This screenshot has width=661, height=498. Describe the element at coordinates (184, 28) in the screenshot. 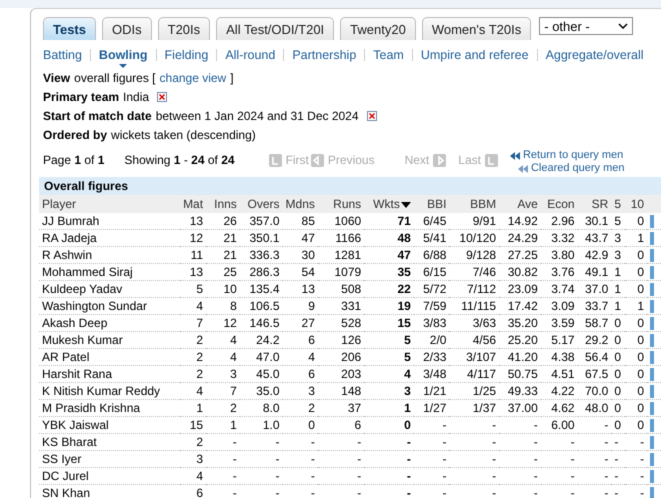

I see `format-tab: T20Is` at that location.